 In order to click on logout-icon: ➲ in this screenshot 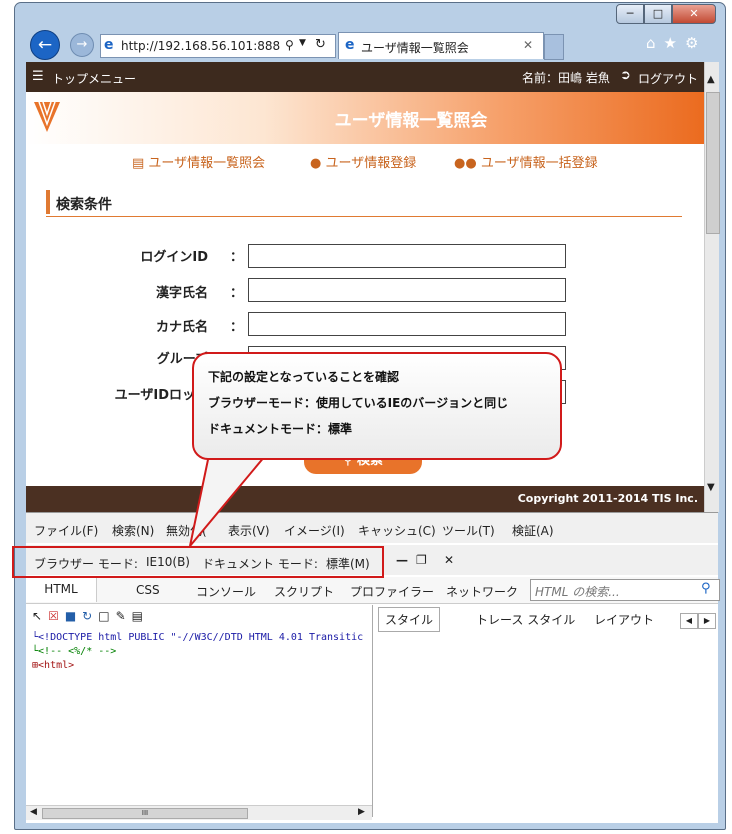, I will do `click(625, 75)`.